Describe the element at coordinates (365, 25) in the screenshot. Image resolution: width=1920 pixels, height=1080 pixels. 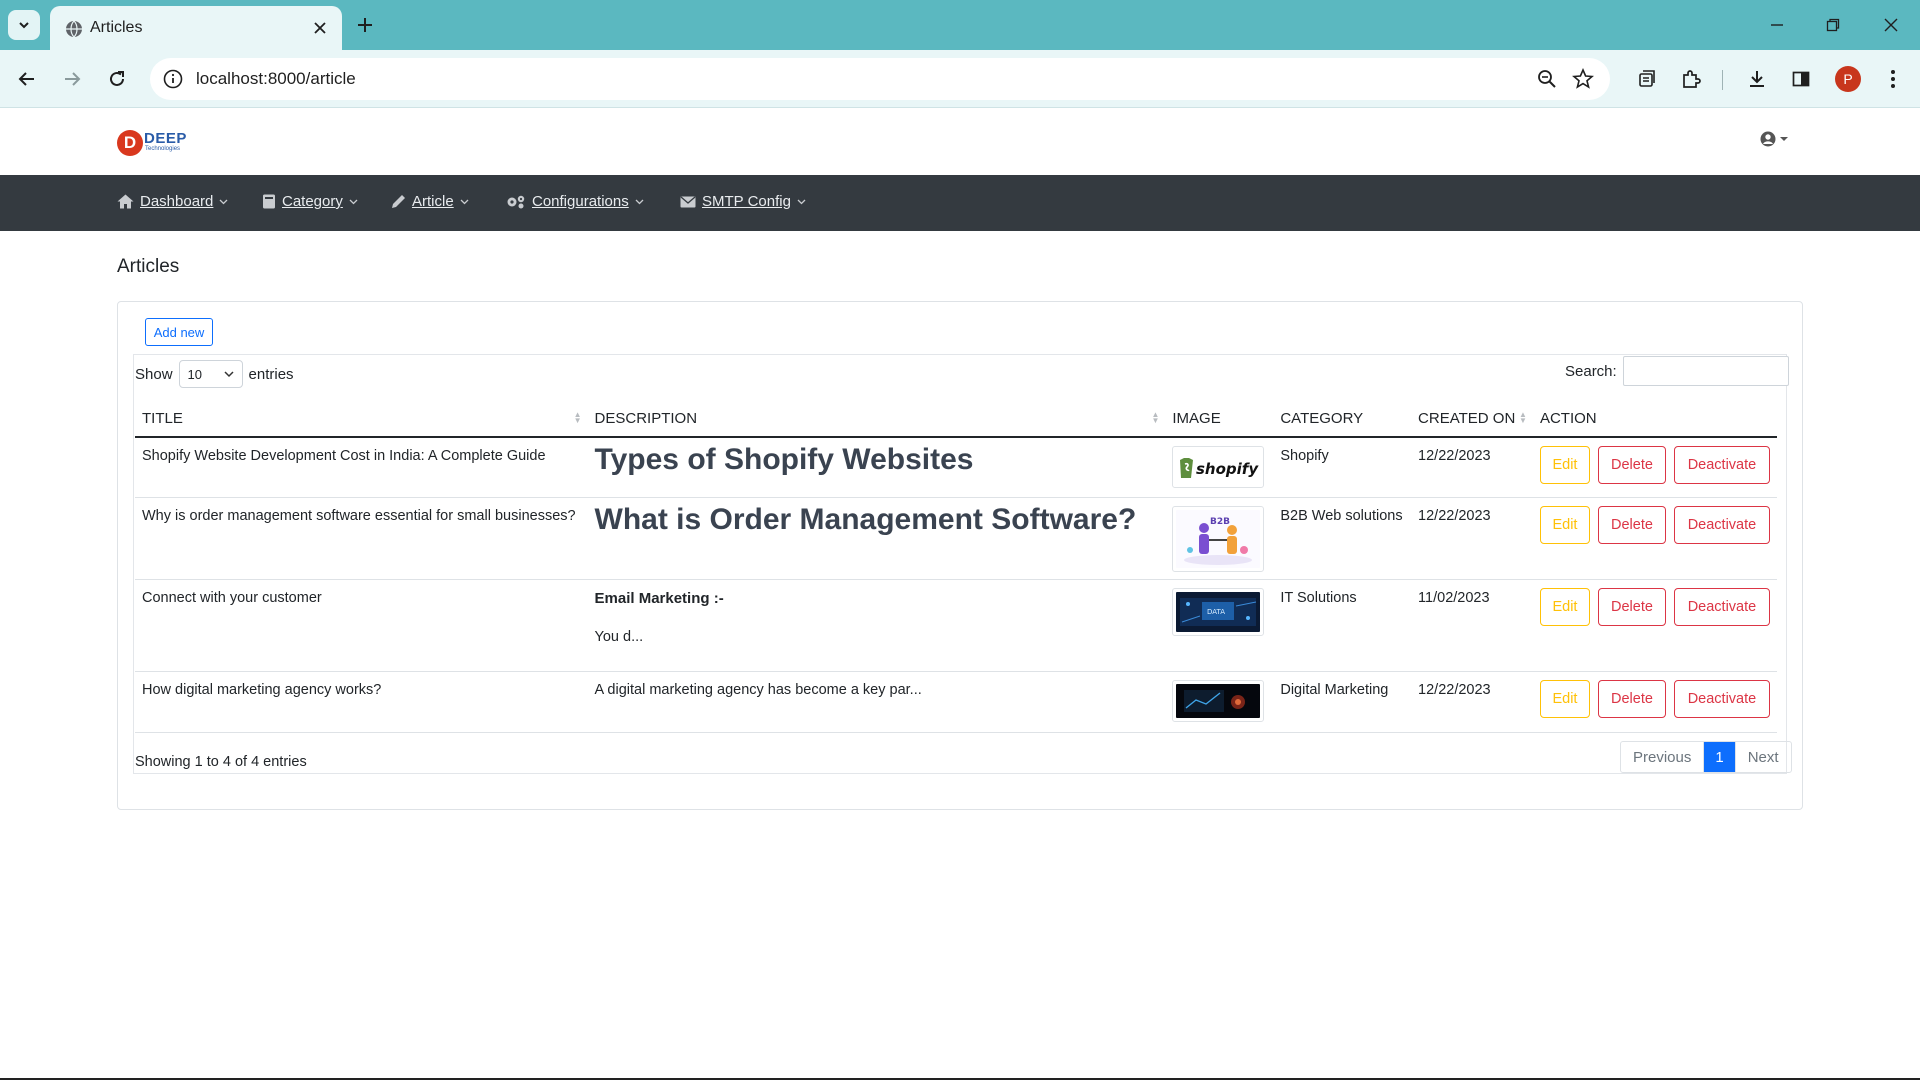
I see `new-tab-icon` at that location.